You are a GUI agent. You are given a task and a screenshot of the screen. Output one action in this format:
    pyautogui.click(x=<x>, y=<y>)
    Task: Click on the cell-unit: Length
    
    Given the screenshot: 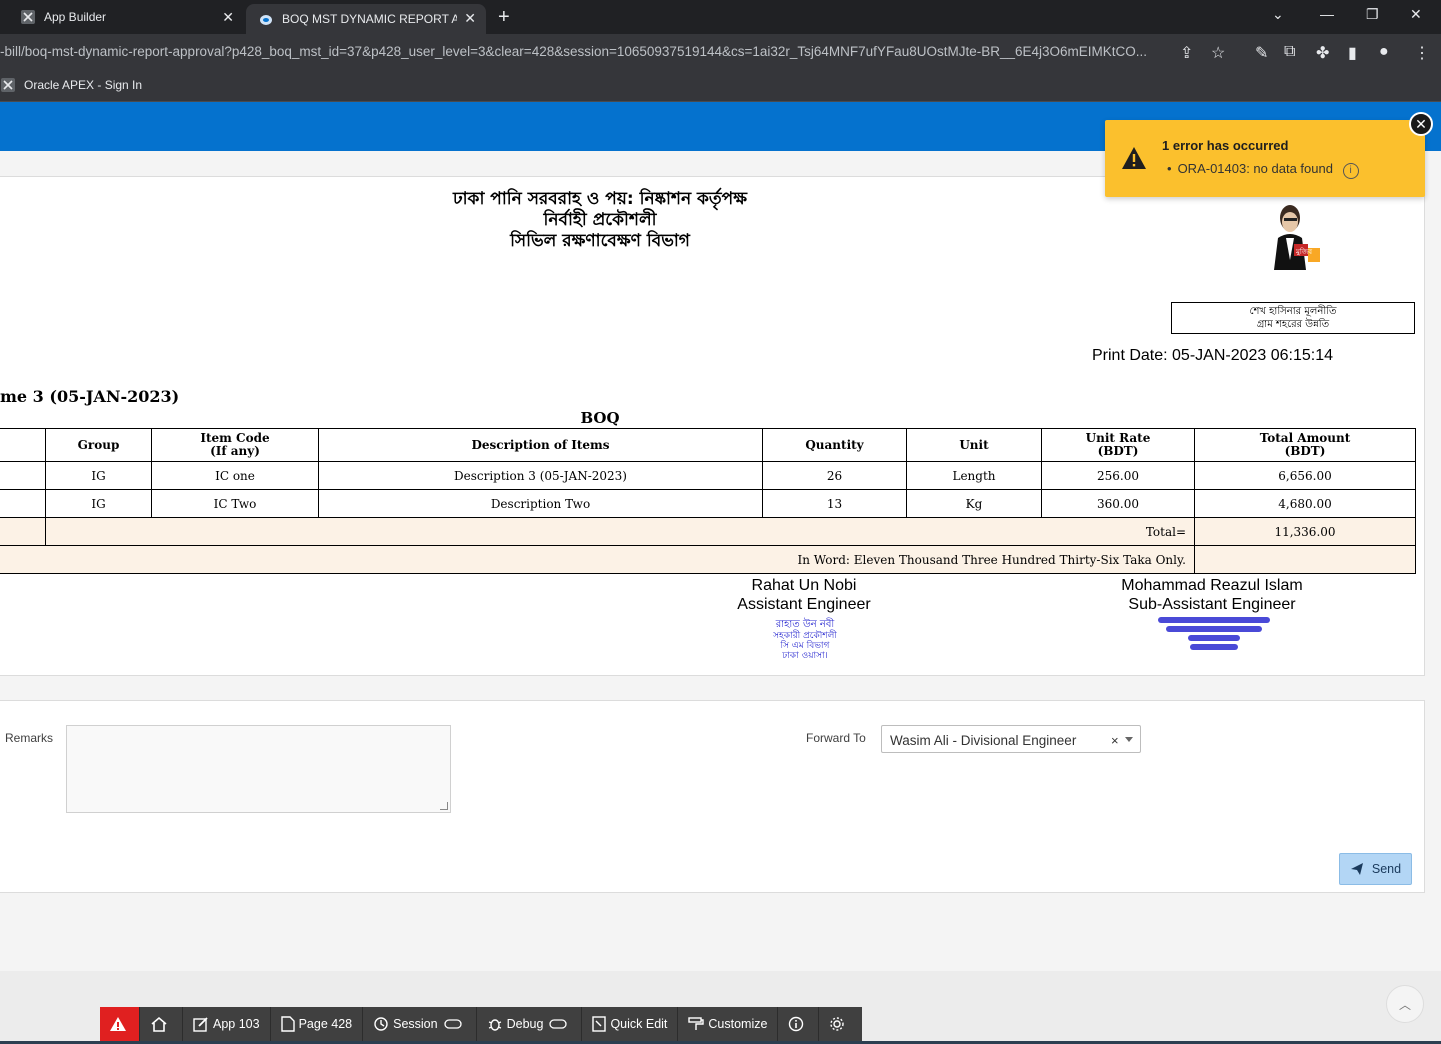 What is the action you would take?
    pyautogui.click(x=974, y=475)
    